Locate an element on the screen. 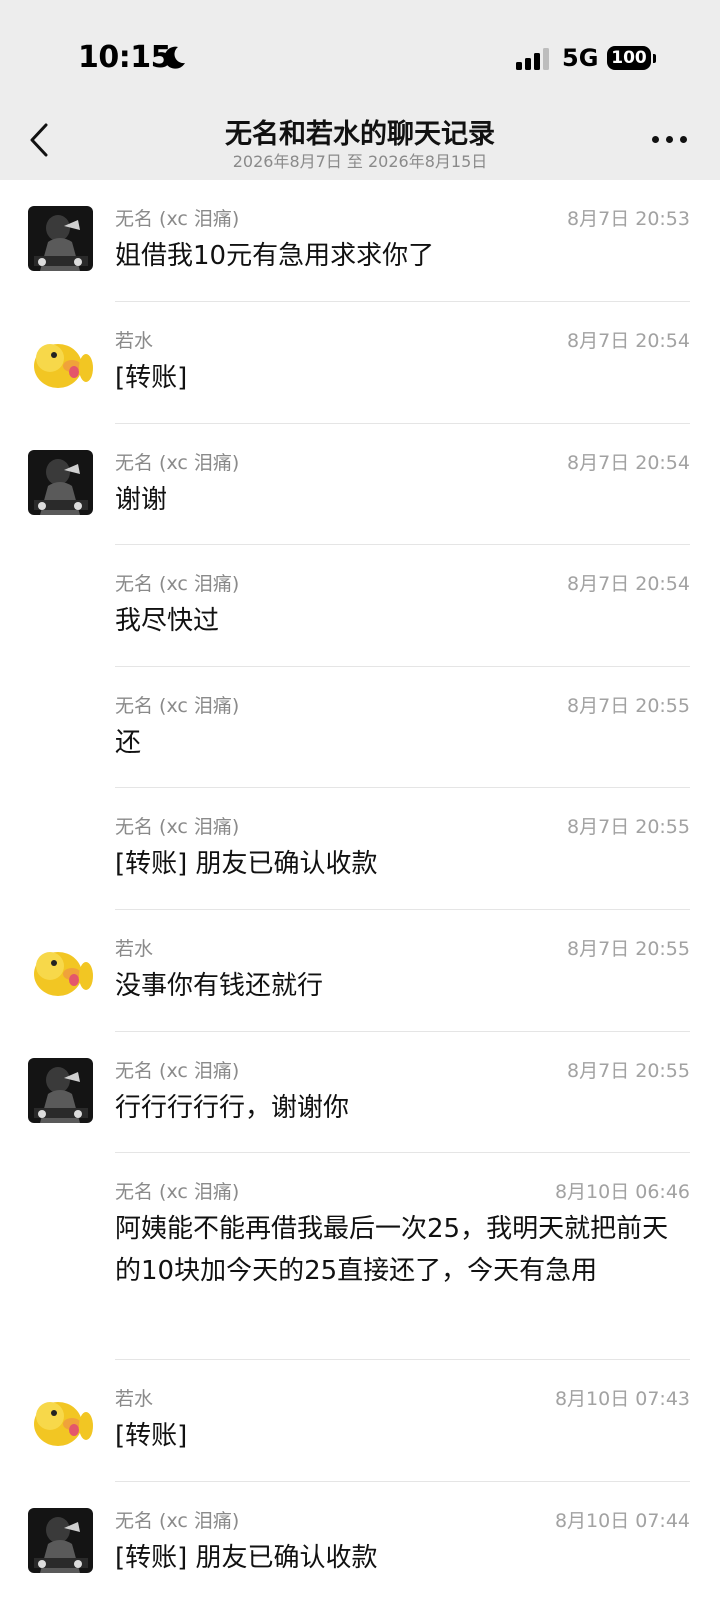 The height and width of the screenshot is (1604, 720). message-row: 无名 (xc 泪痛) 8月10日 07:44 [转账] 朋友已确认收款 is located at coordinates (360, 1543).